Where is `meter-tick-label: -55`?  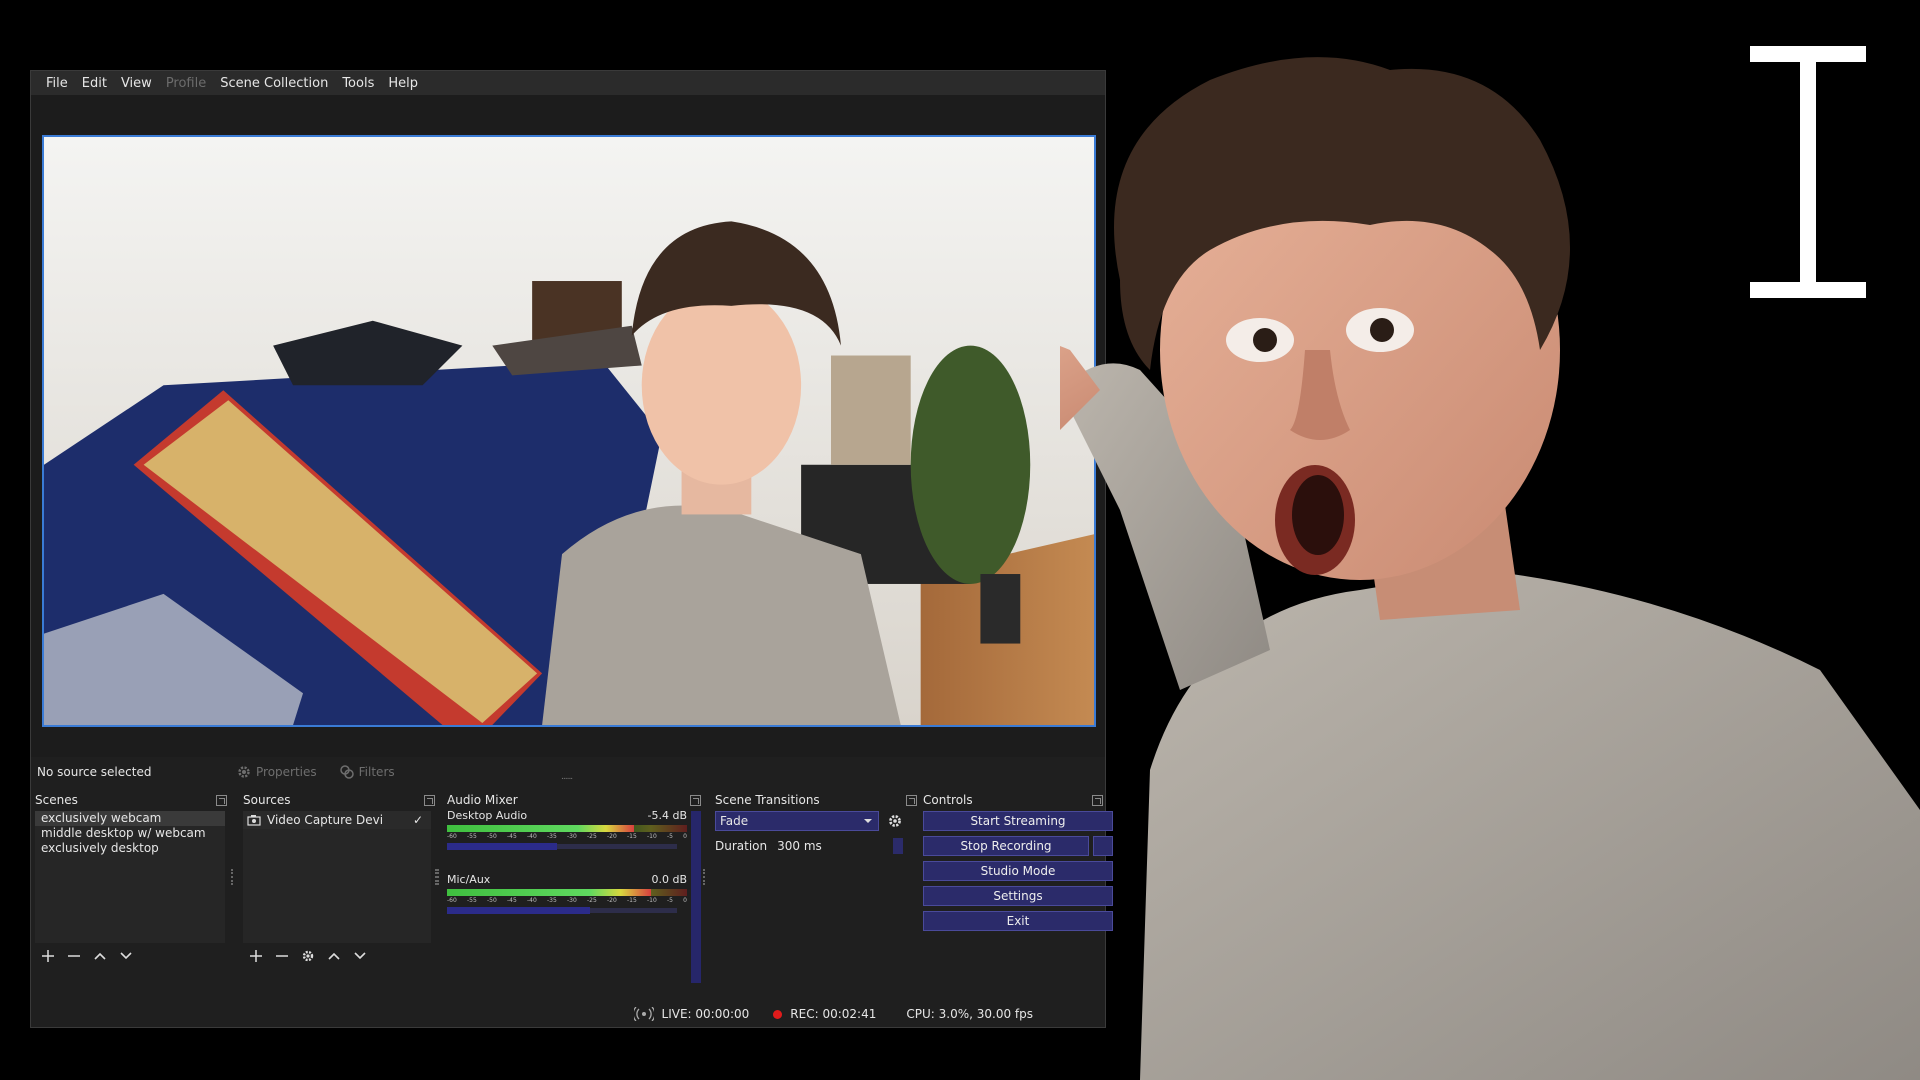 meter-tick-label: -55 is located at coordinates (472, 900).